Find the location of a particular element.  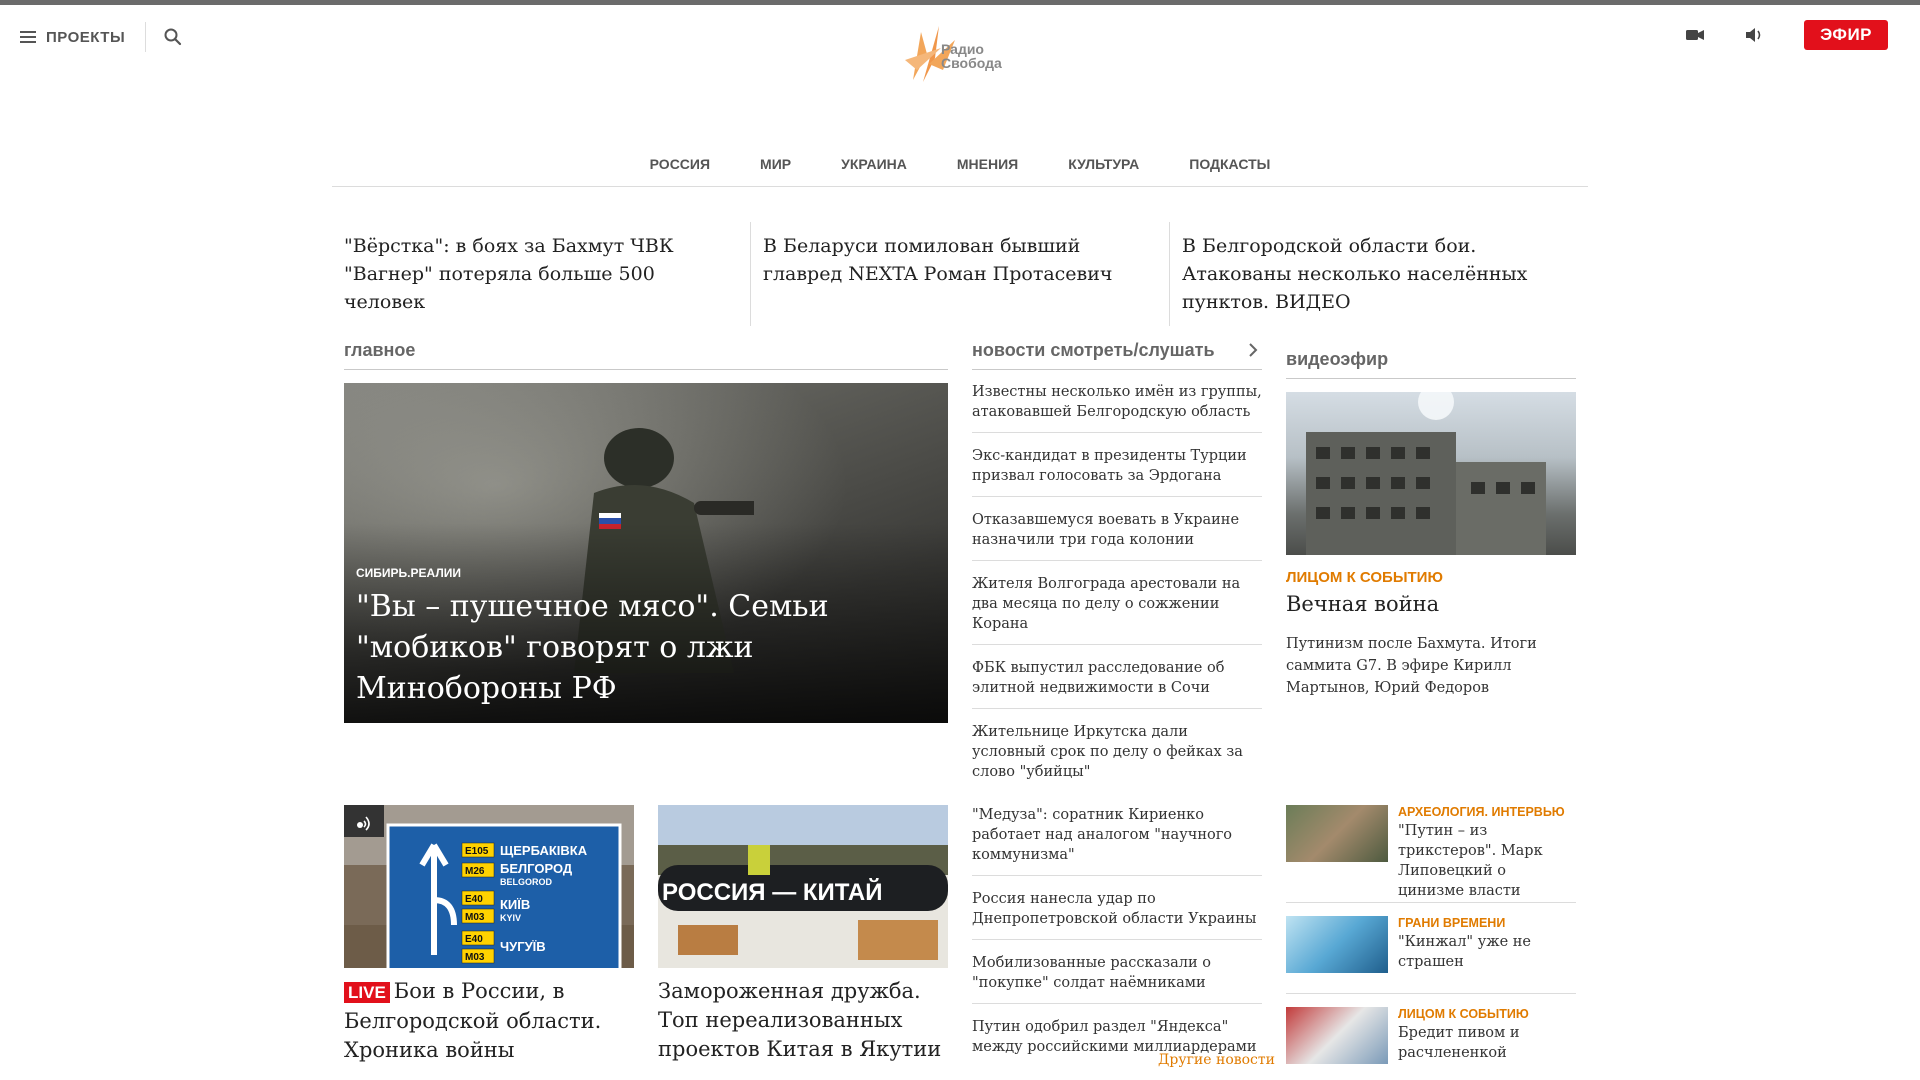

nav-world: МИР is located at coordinates (775, 169).